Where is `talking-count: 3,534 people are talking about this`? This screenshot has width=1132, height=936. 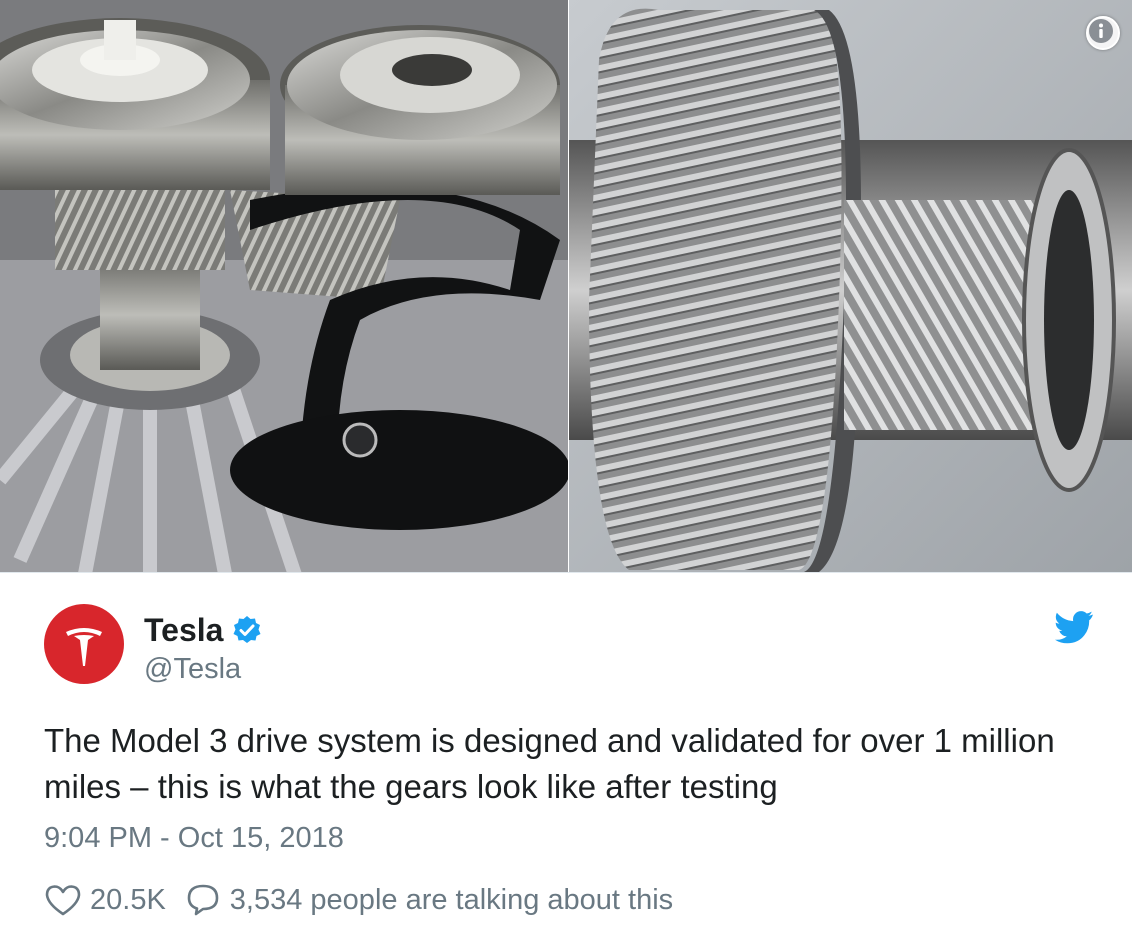 talking-count: 3,534 people are talking about this is located at coordinates (451, 899).